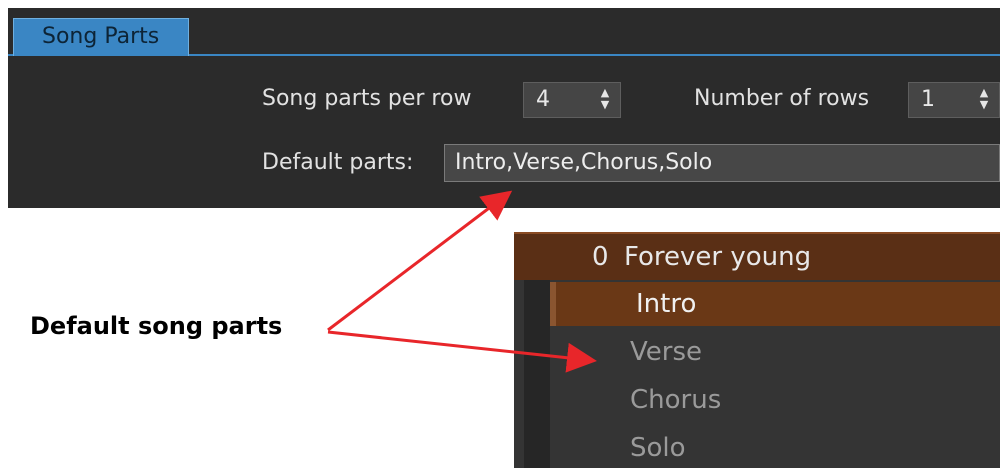  Describe the element at coordinates (420, 261) in the screenshot. I see `arrow-to-default-parts` at that location.